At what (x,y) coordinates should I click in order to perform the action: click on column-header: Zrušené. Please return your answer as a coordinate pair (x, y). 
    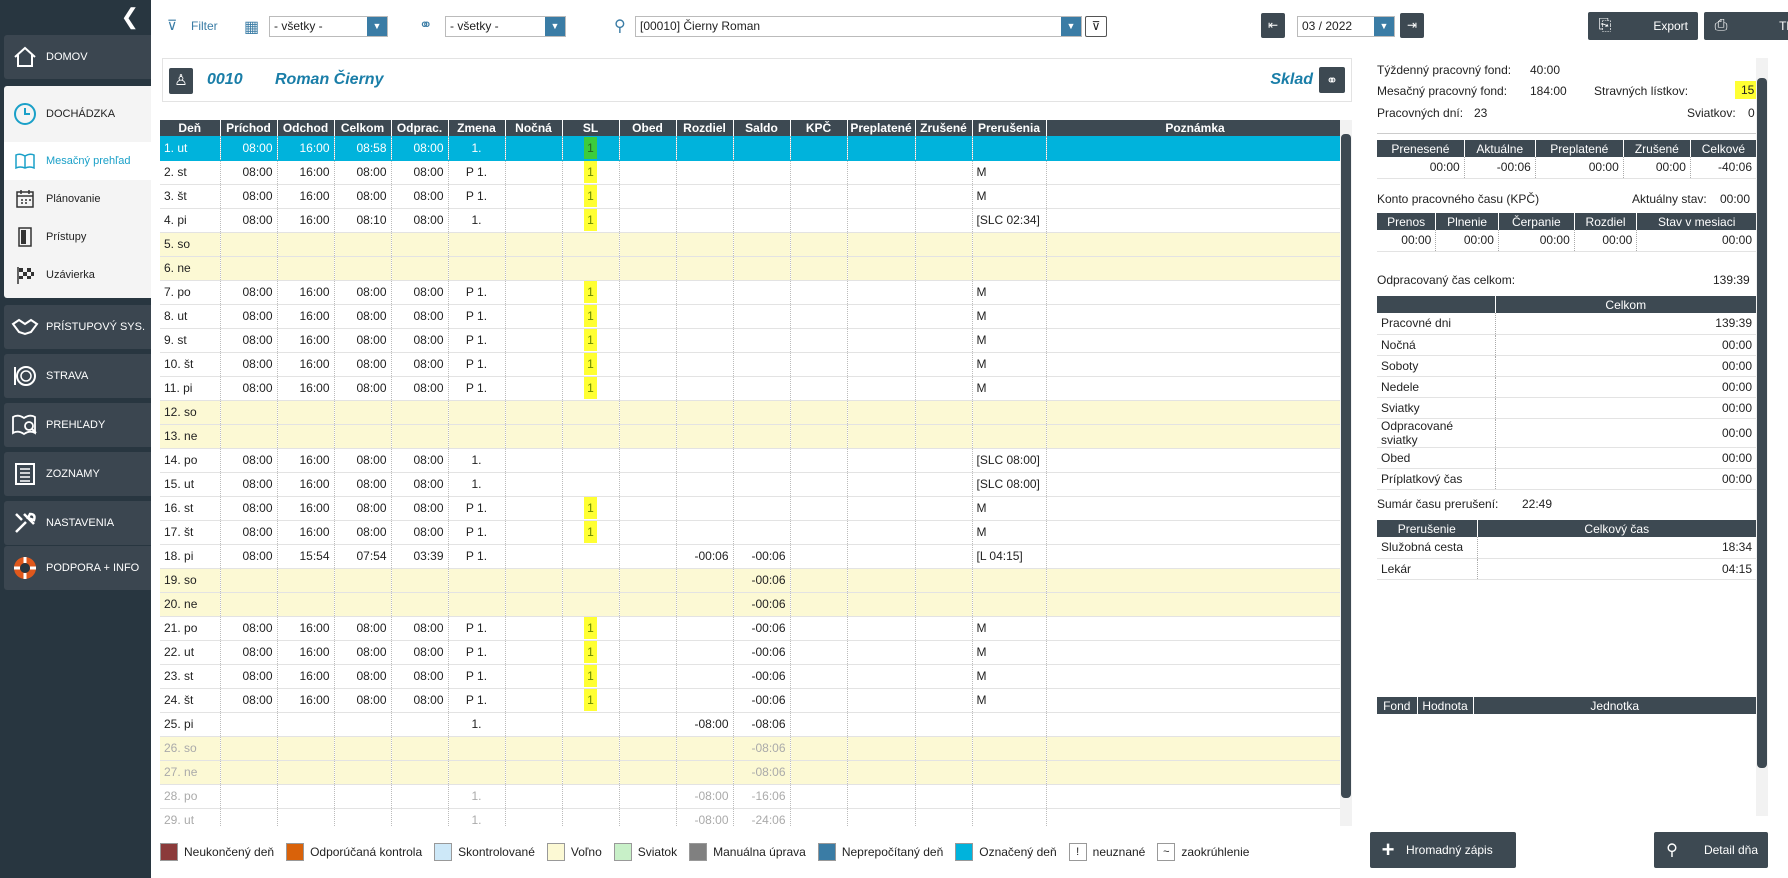
    Looking at the image, I should click on (944, 128).